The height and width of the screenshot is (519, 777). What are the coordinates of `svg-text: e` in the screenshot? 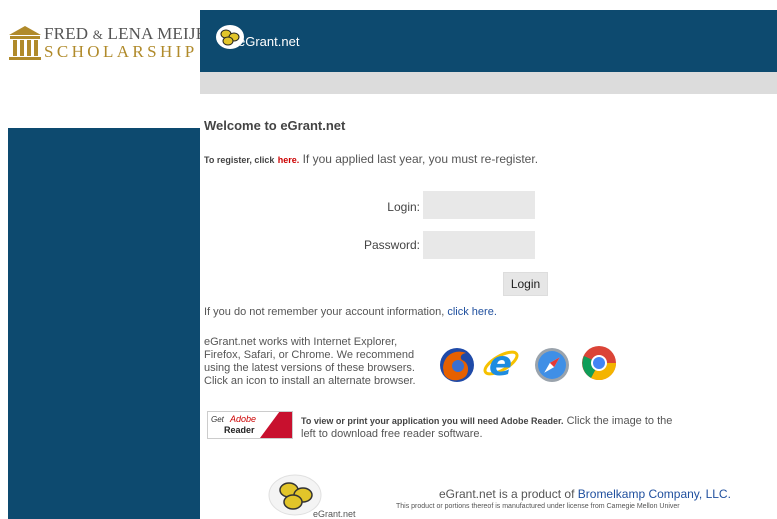 It's located at (500, 363).